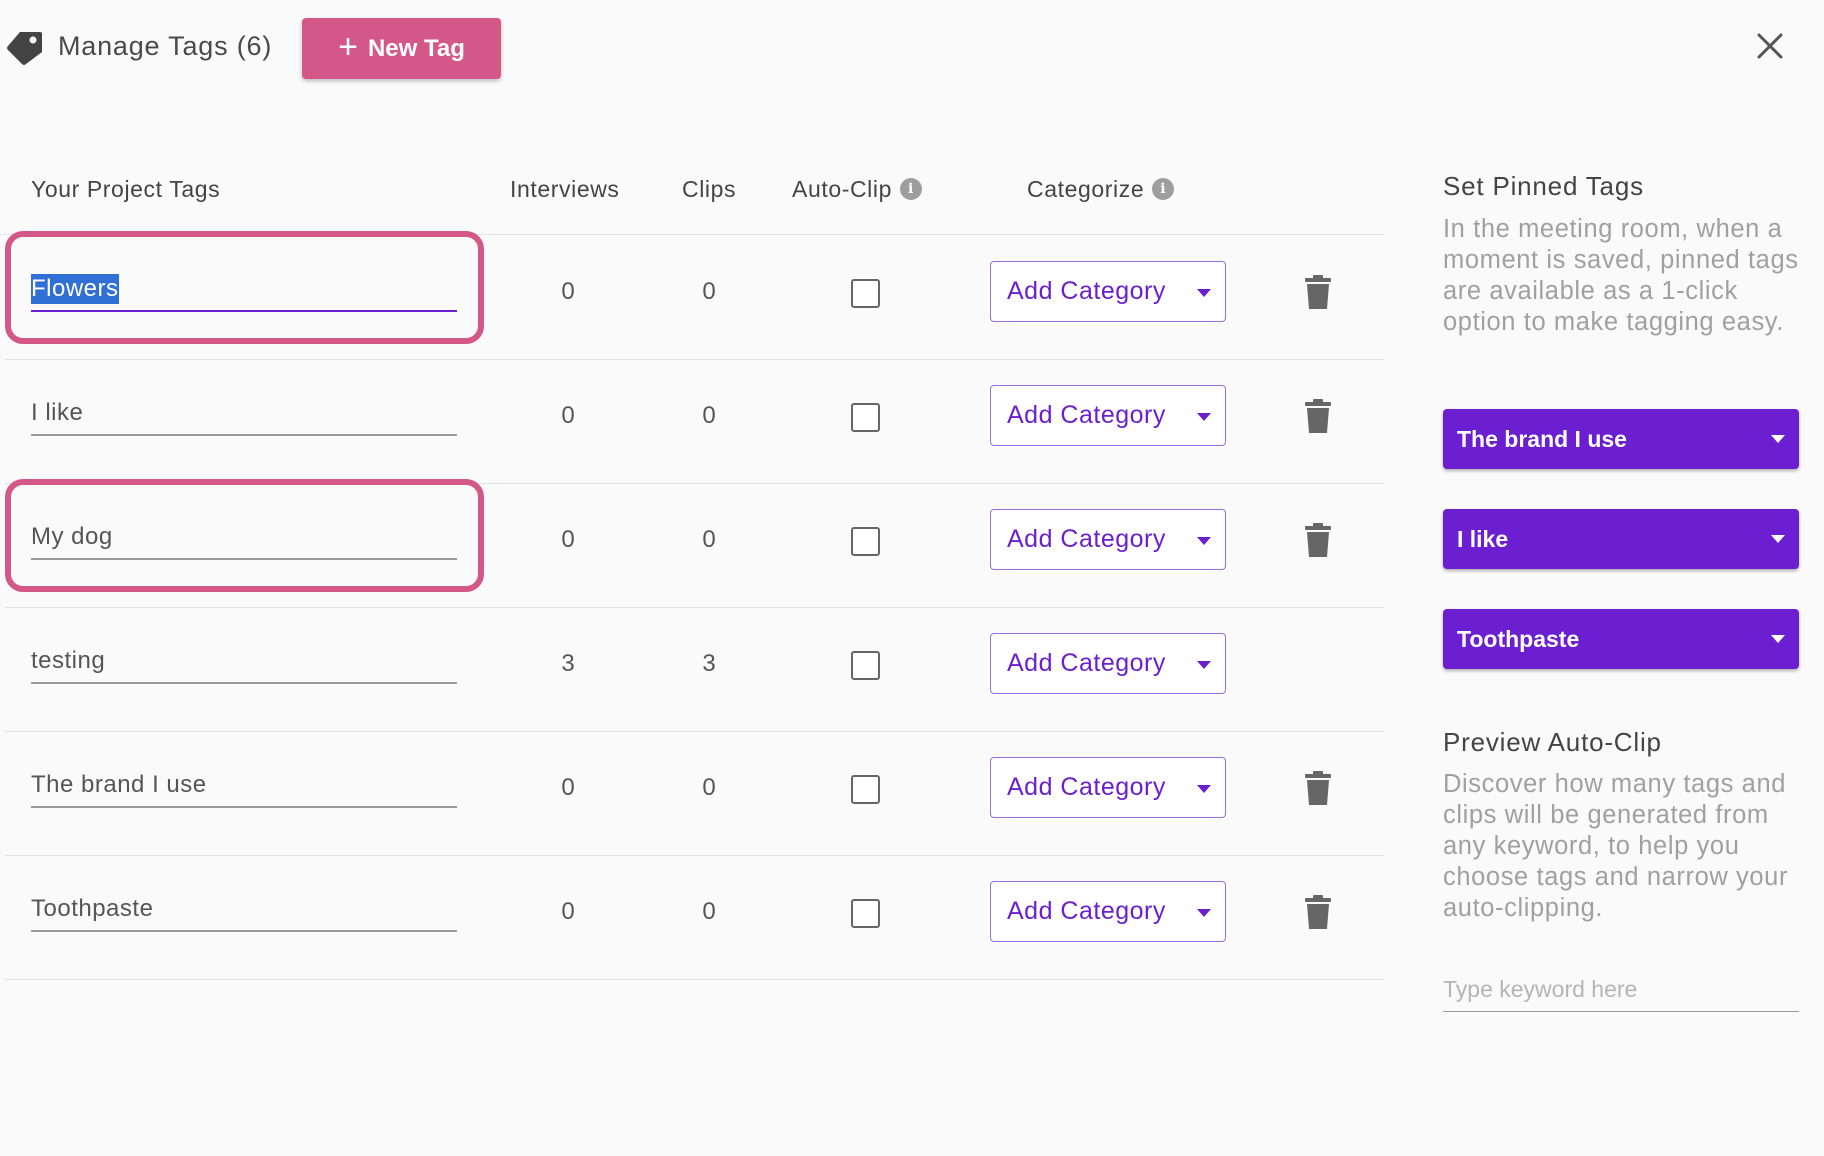 Image resolution: width=1824 pixels, height=1156 pixels. Describe the element at coordinates (348, 46) in the screenshot. I see `plus-icon: +` at that location.